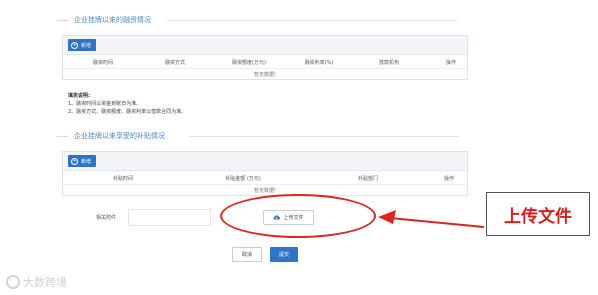  I want to click on column-header: 融资时间, so click(103, 63).